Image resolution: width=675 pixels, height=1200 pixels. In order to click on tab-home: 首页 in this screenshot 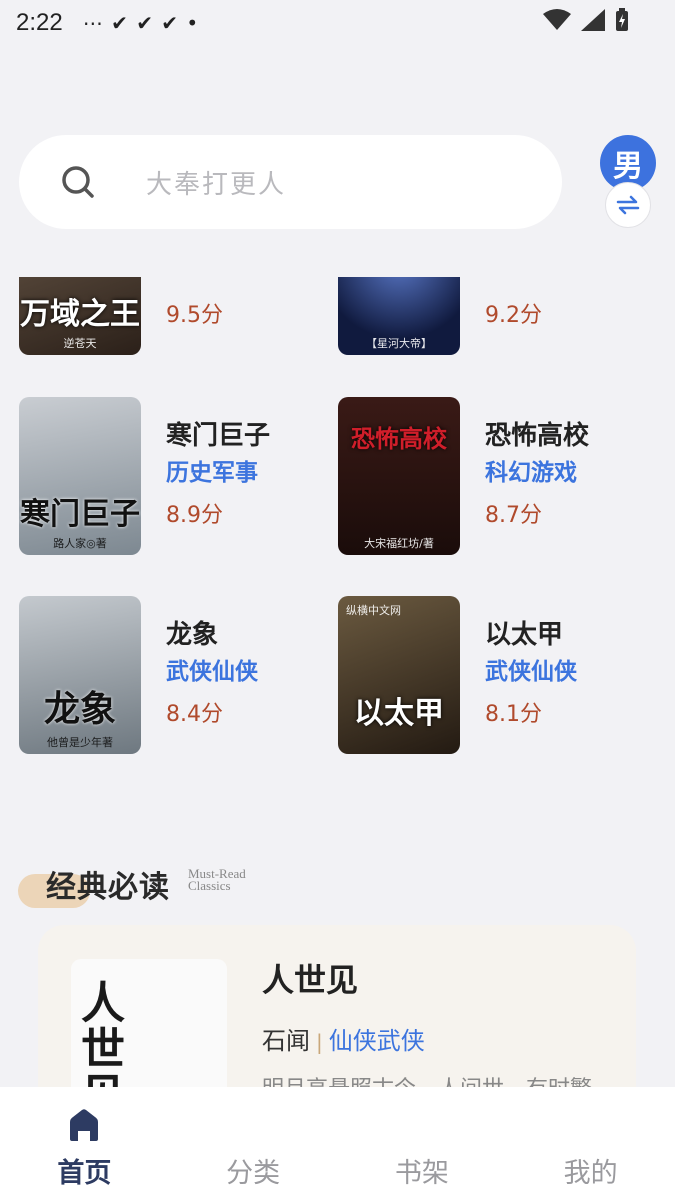, I will do `click(84, 1143)`.